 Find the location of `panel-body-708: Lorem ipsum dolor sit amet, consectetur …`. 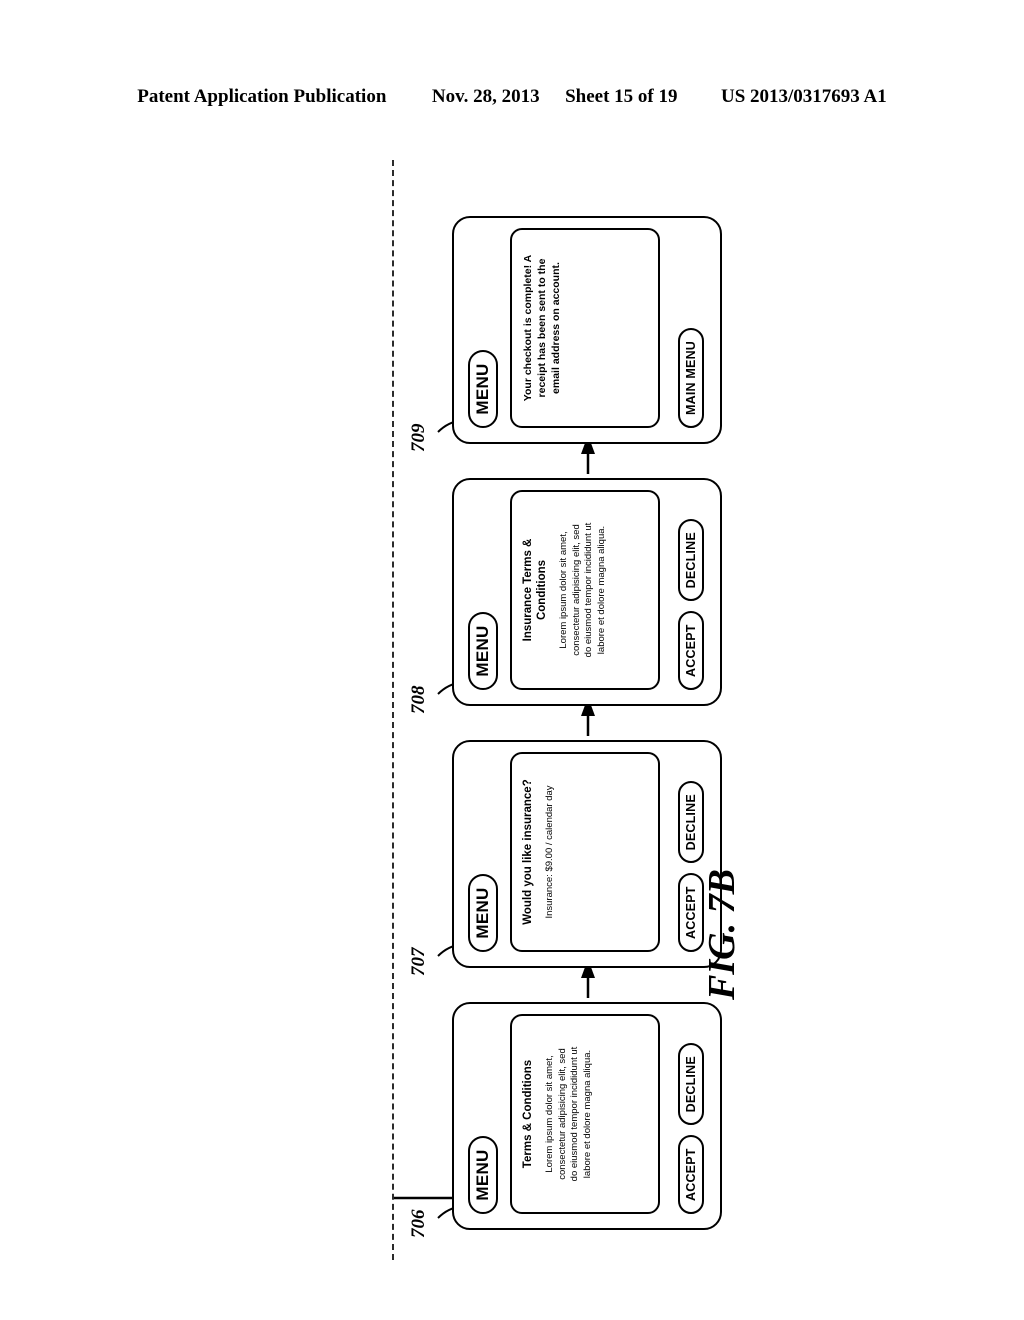

panel-body-708: Lorem ipsum dolor sit amet, consectetur … is located at coordinates (582, 590).